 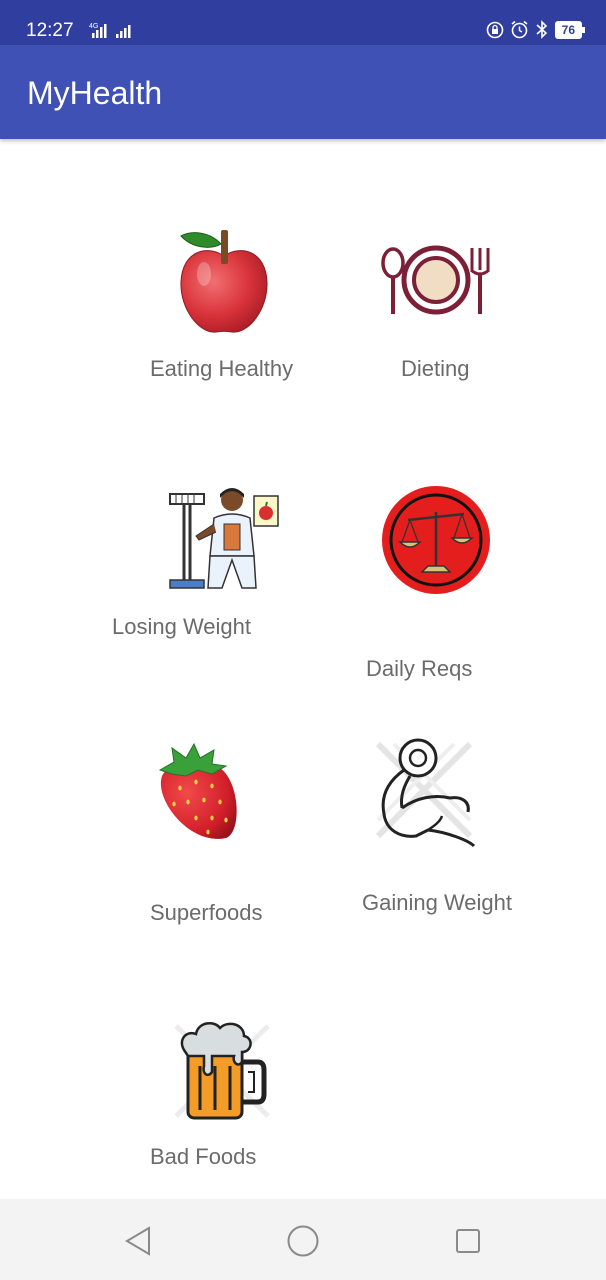 I want to click on alarm-icon, so click(x=519, y=29).